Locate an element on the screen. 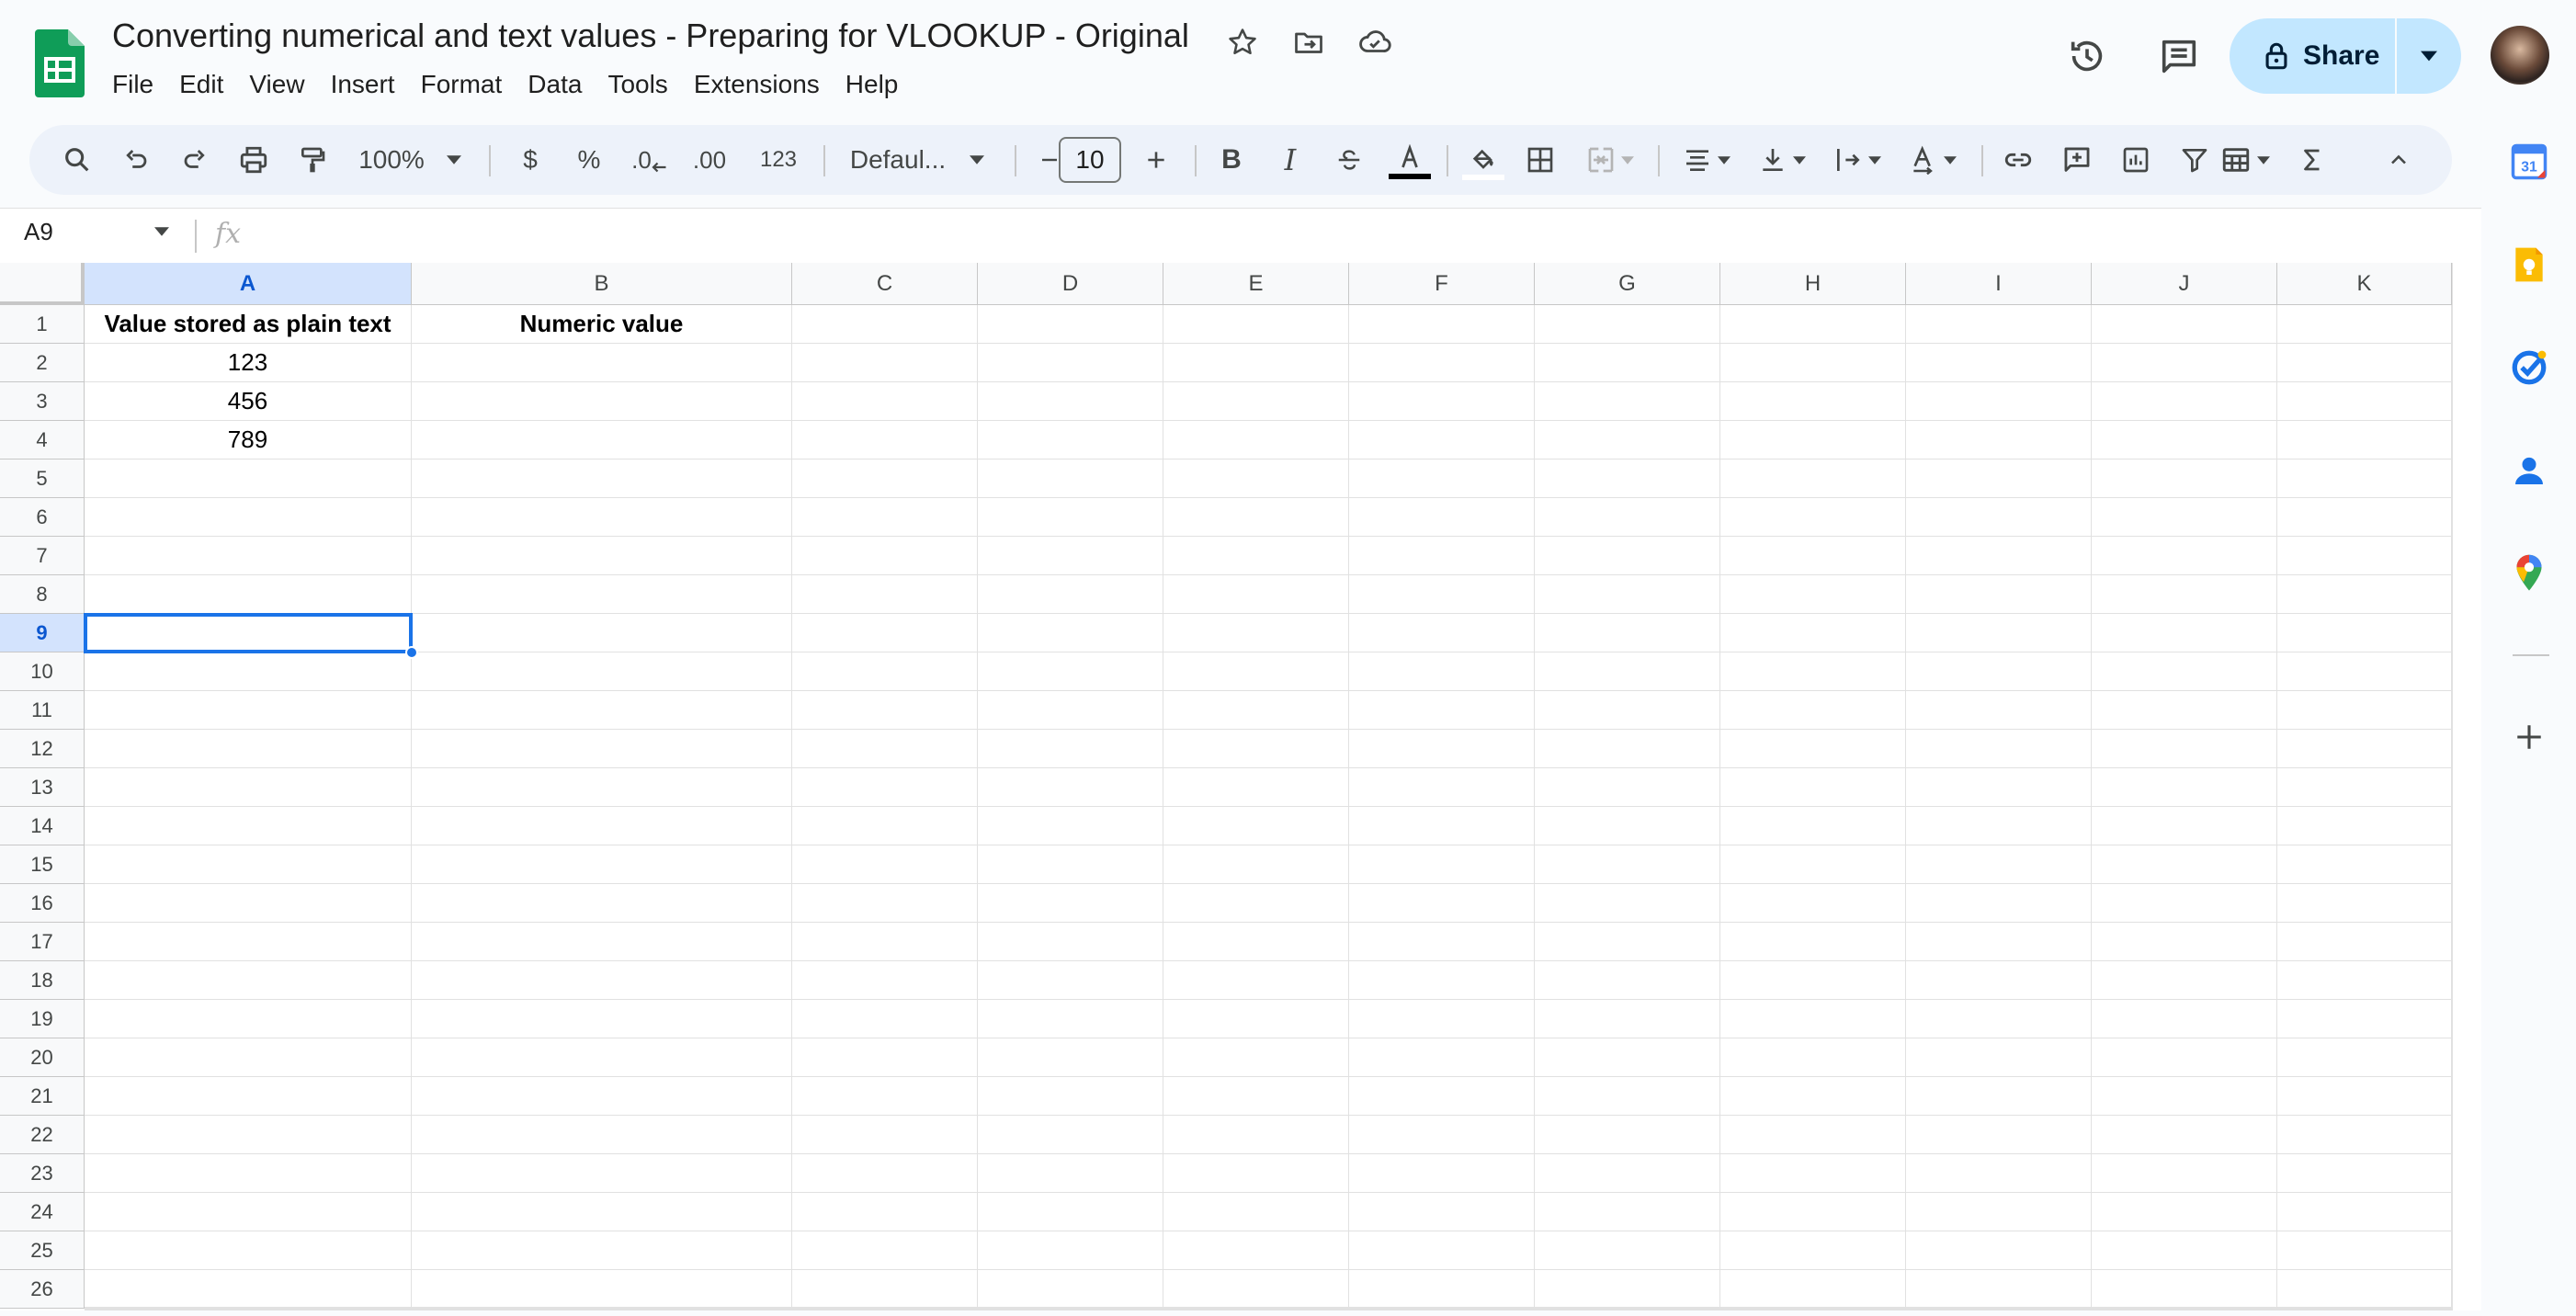  cell-j7 is located at coordinates (2184, 556).